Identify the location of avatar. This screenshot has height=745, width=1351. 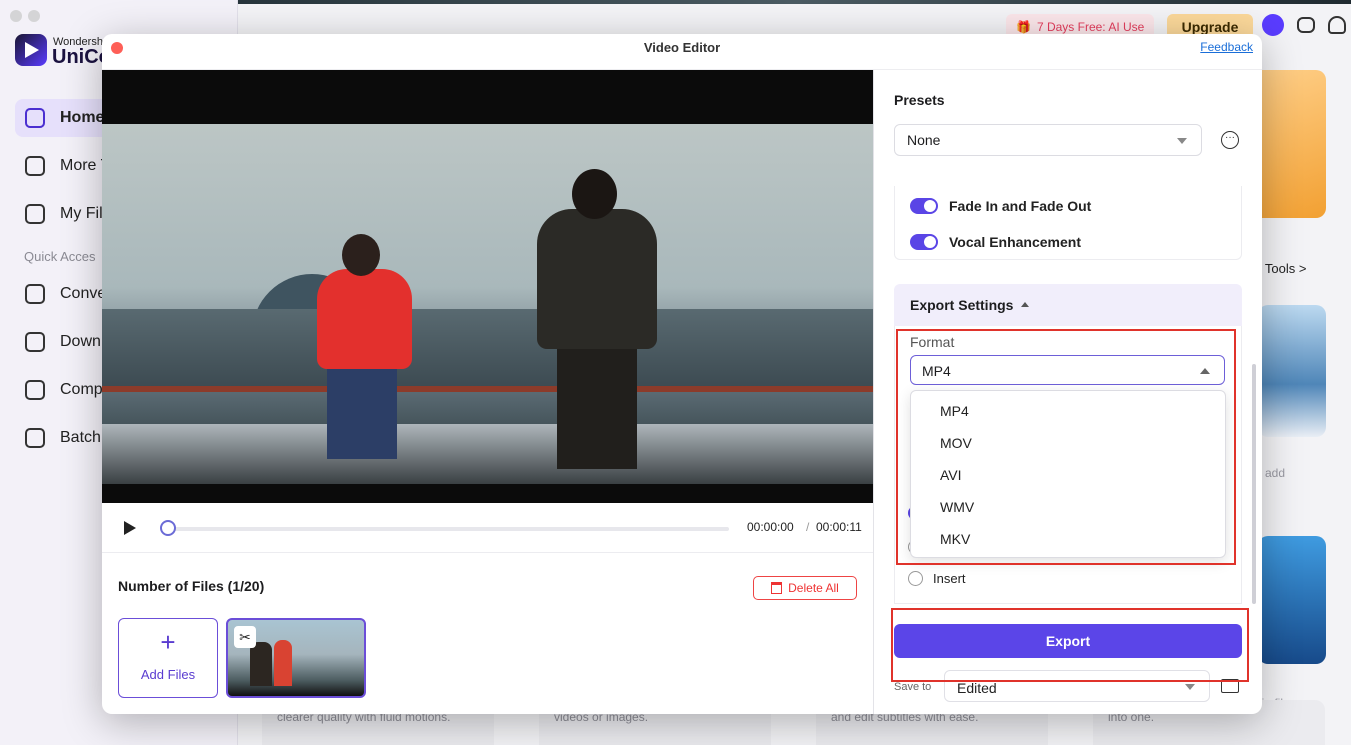
(1273, 25).